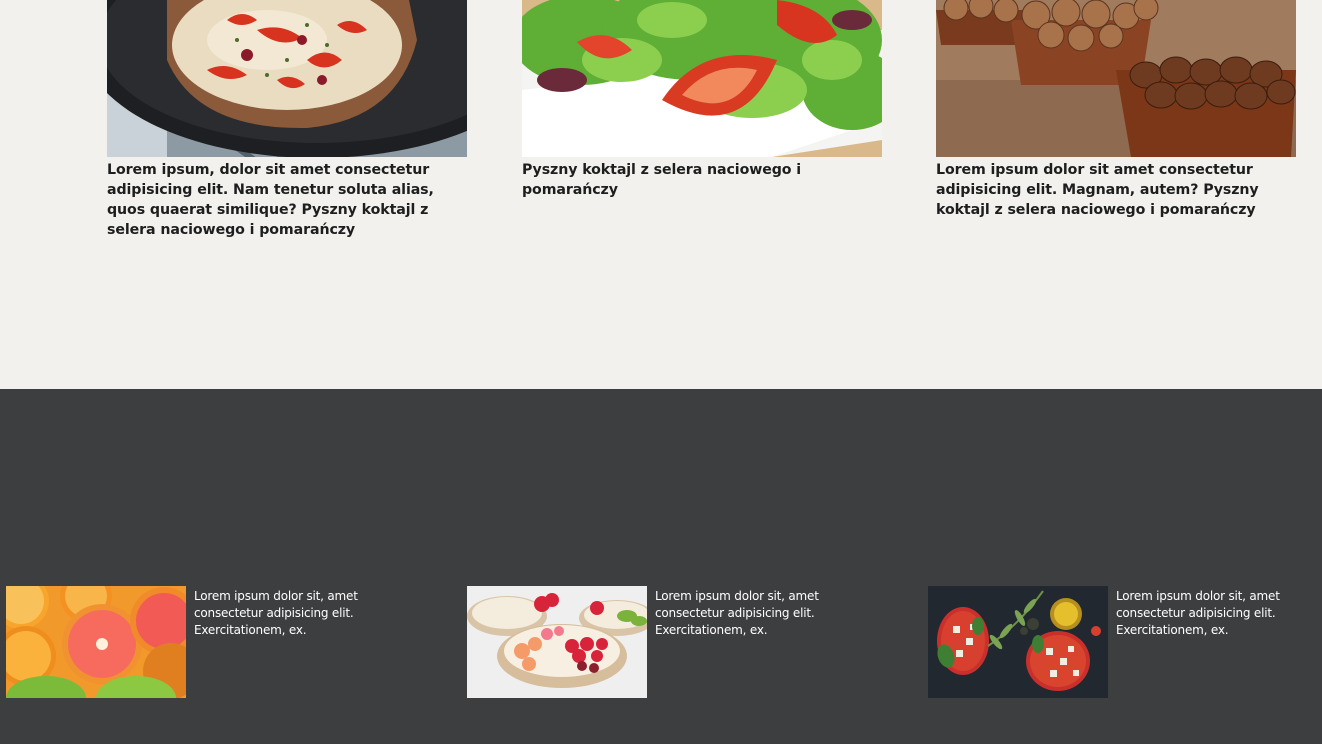 The height and width of the screenshot is (744, 1322). What do you see at coordinates (287, 78) in the screenshot?
I see `pizza-in-pan-photo` at bounding box center [287, 78].